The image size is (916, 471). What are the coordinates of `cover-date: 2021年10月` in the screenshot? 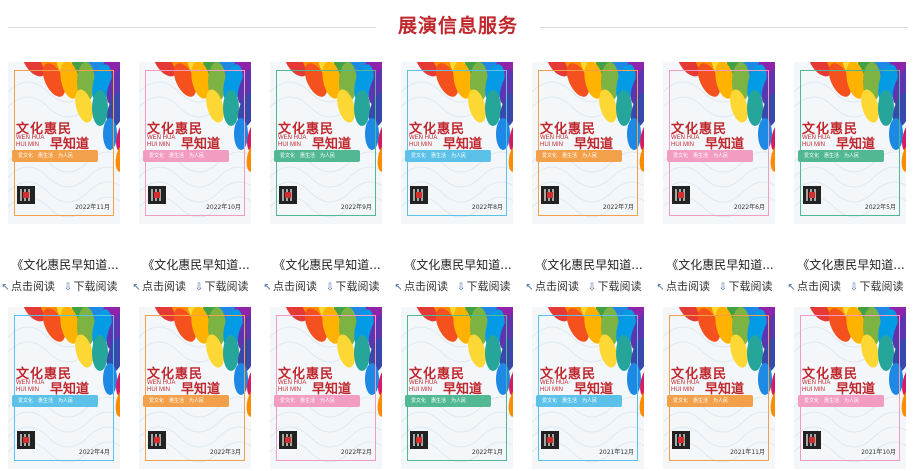 It's located at (878, 452).